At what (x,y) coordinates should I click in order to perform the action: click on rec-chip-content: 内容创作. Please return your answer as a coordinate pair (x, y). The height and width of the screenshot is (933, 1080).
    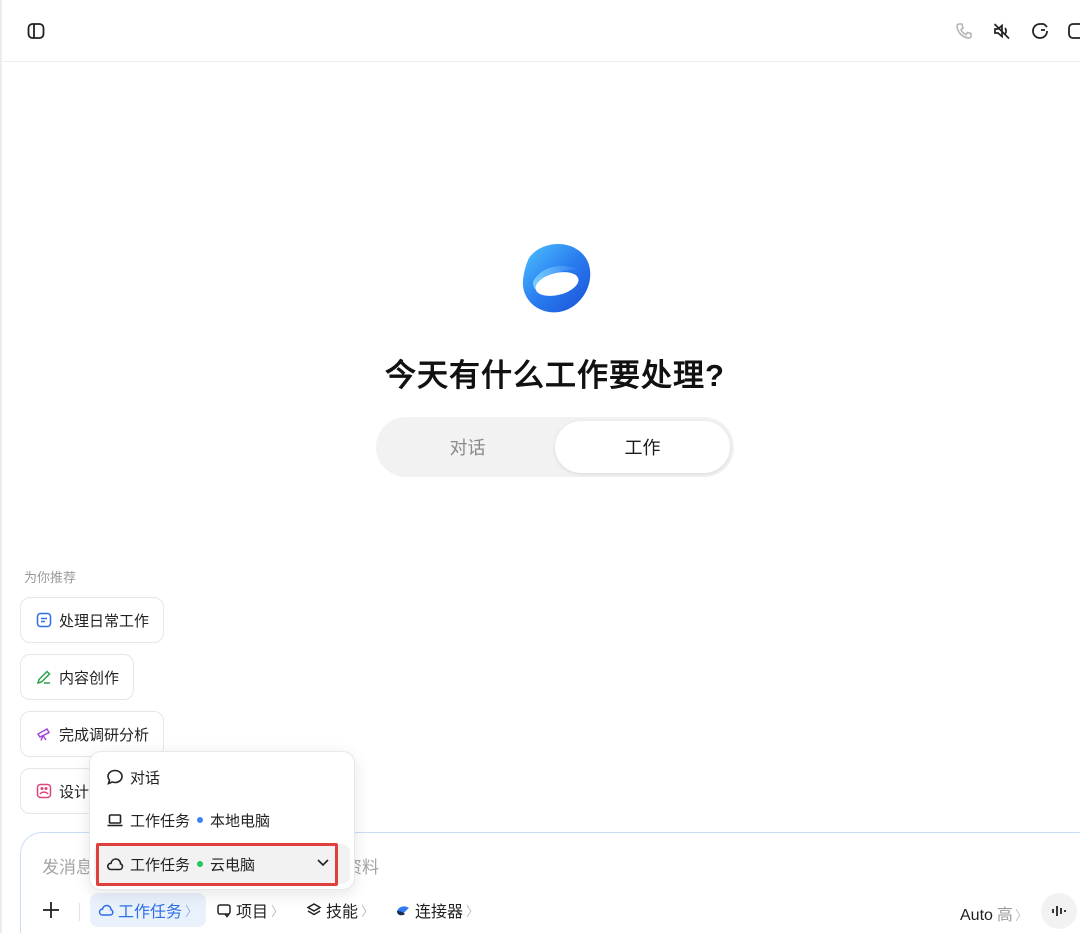
    Looking at the image, I should click on (77, 677).